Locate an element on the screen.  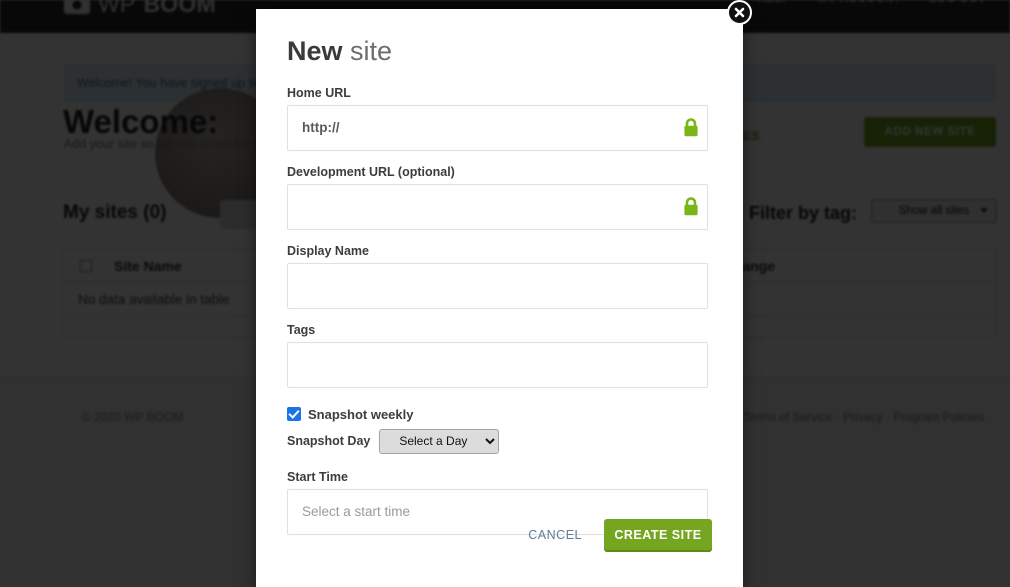
cancel-button: CANCEL is located at coordinates (555, 535).